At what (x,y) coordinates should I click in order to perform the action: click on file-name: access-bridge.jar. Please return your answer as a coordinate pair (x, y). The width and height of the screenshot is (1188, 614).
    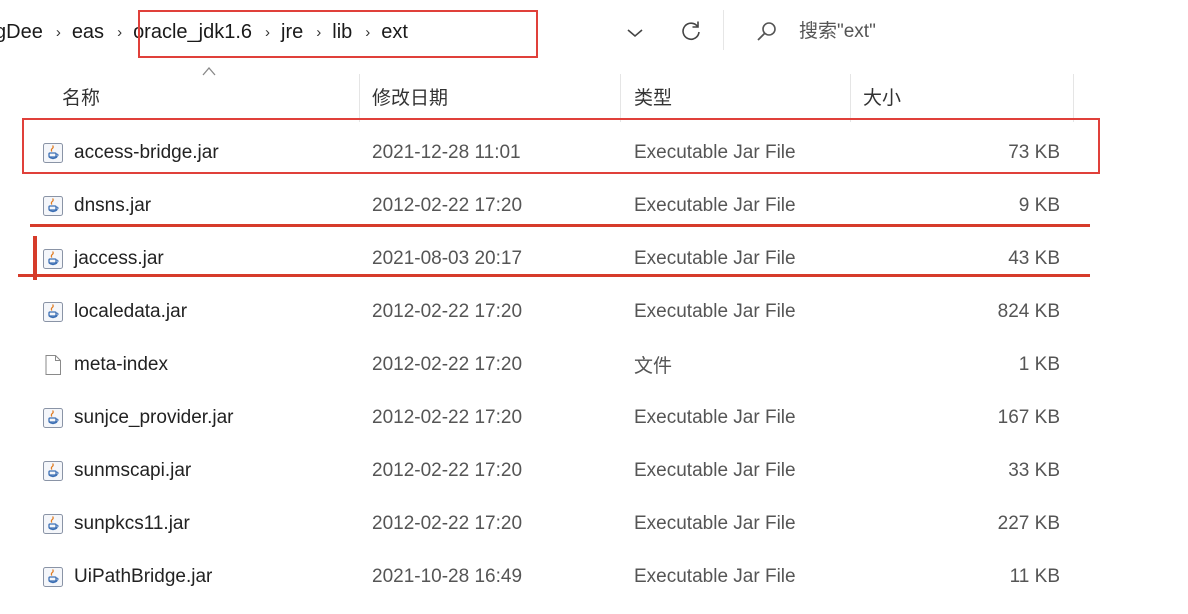
    Looking at the image, I should click on (146, 152).